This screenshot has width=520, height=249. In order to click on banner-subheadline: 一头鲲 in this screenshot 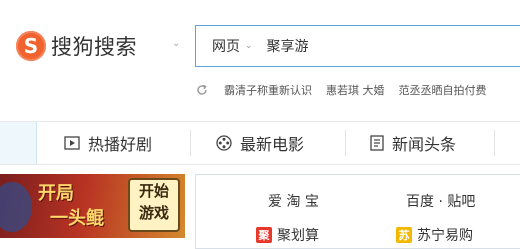, I will do `click(77, 218)`.